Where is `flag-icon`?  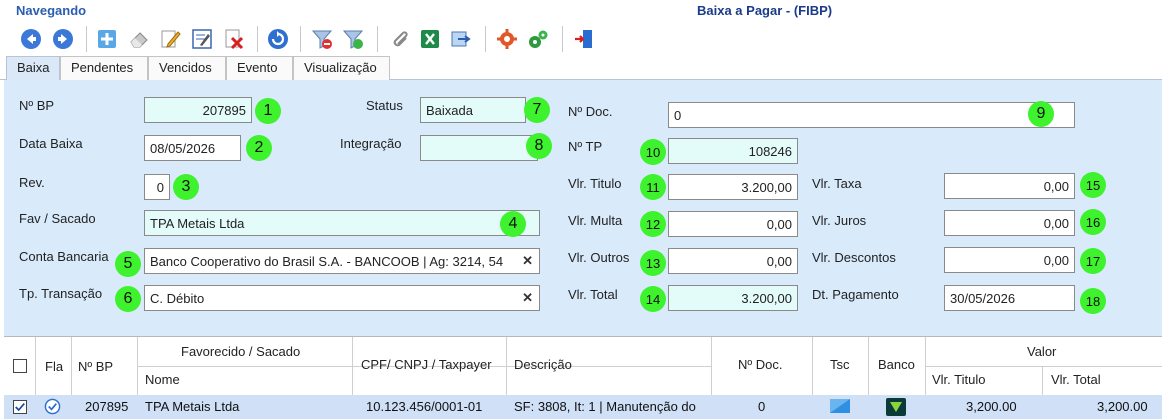
flag-icon is located at coordinates (52, 408).